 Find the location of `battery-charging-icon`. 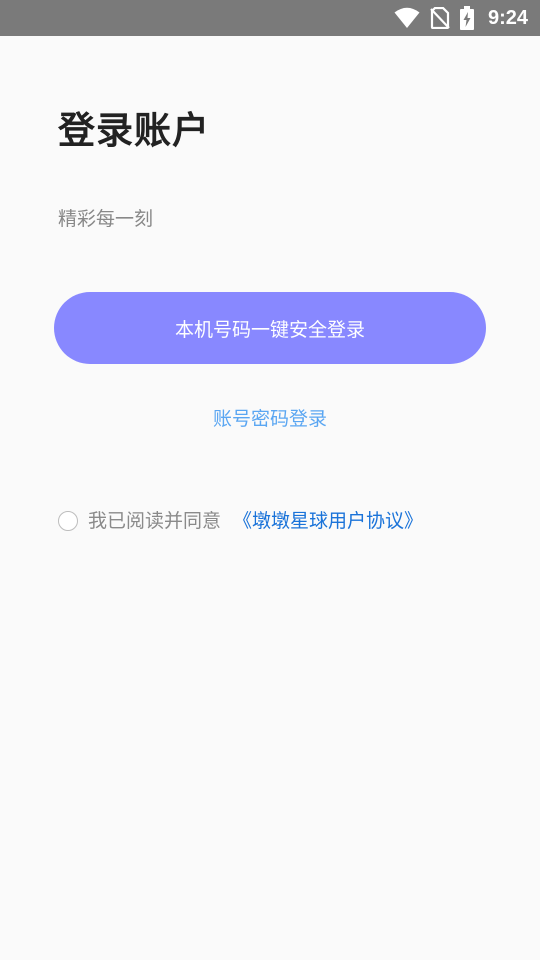

battery-charging-icon is located at coordinates (466, 18).